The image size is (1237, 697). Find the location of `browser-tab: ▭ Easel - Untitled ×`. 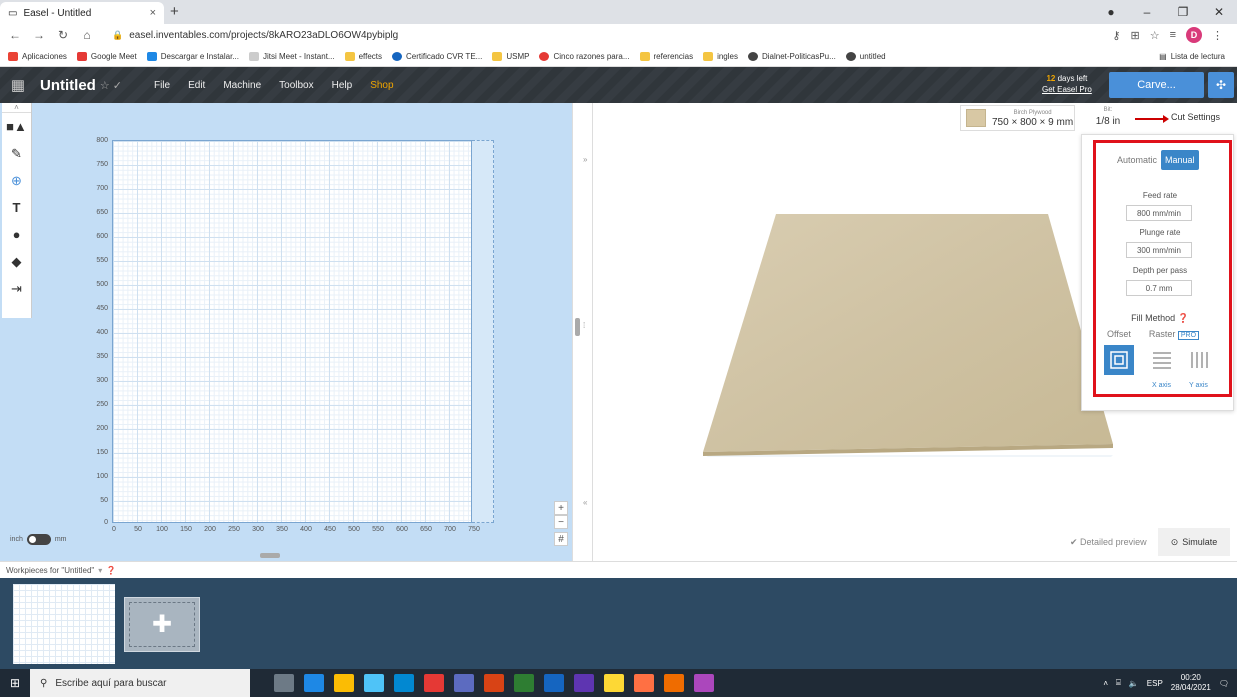

browser-tab: ▭ Easel - Untitled × is located at coordinates (82, 13).